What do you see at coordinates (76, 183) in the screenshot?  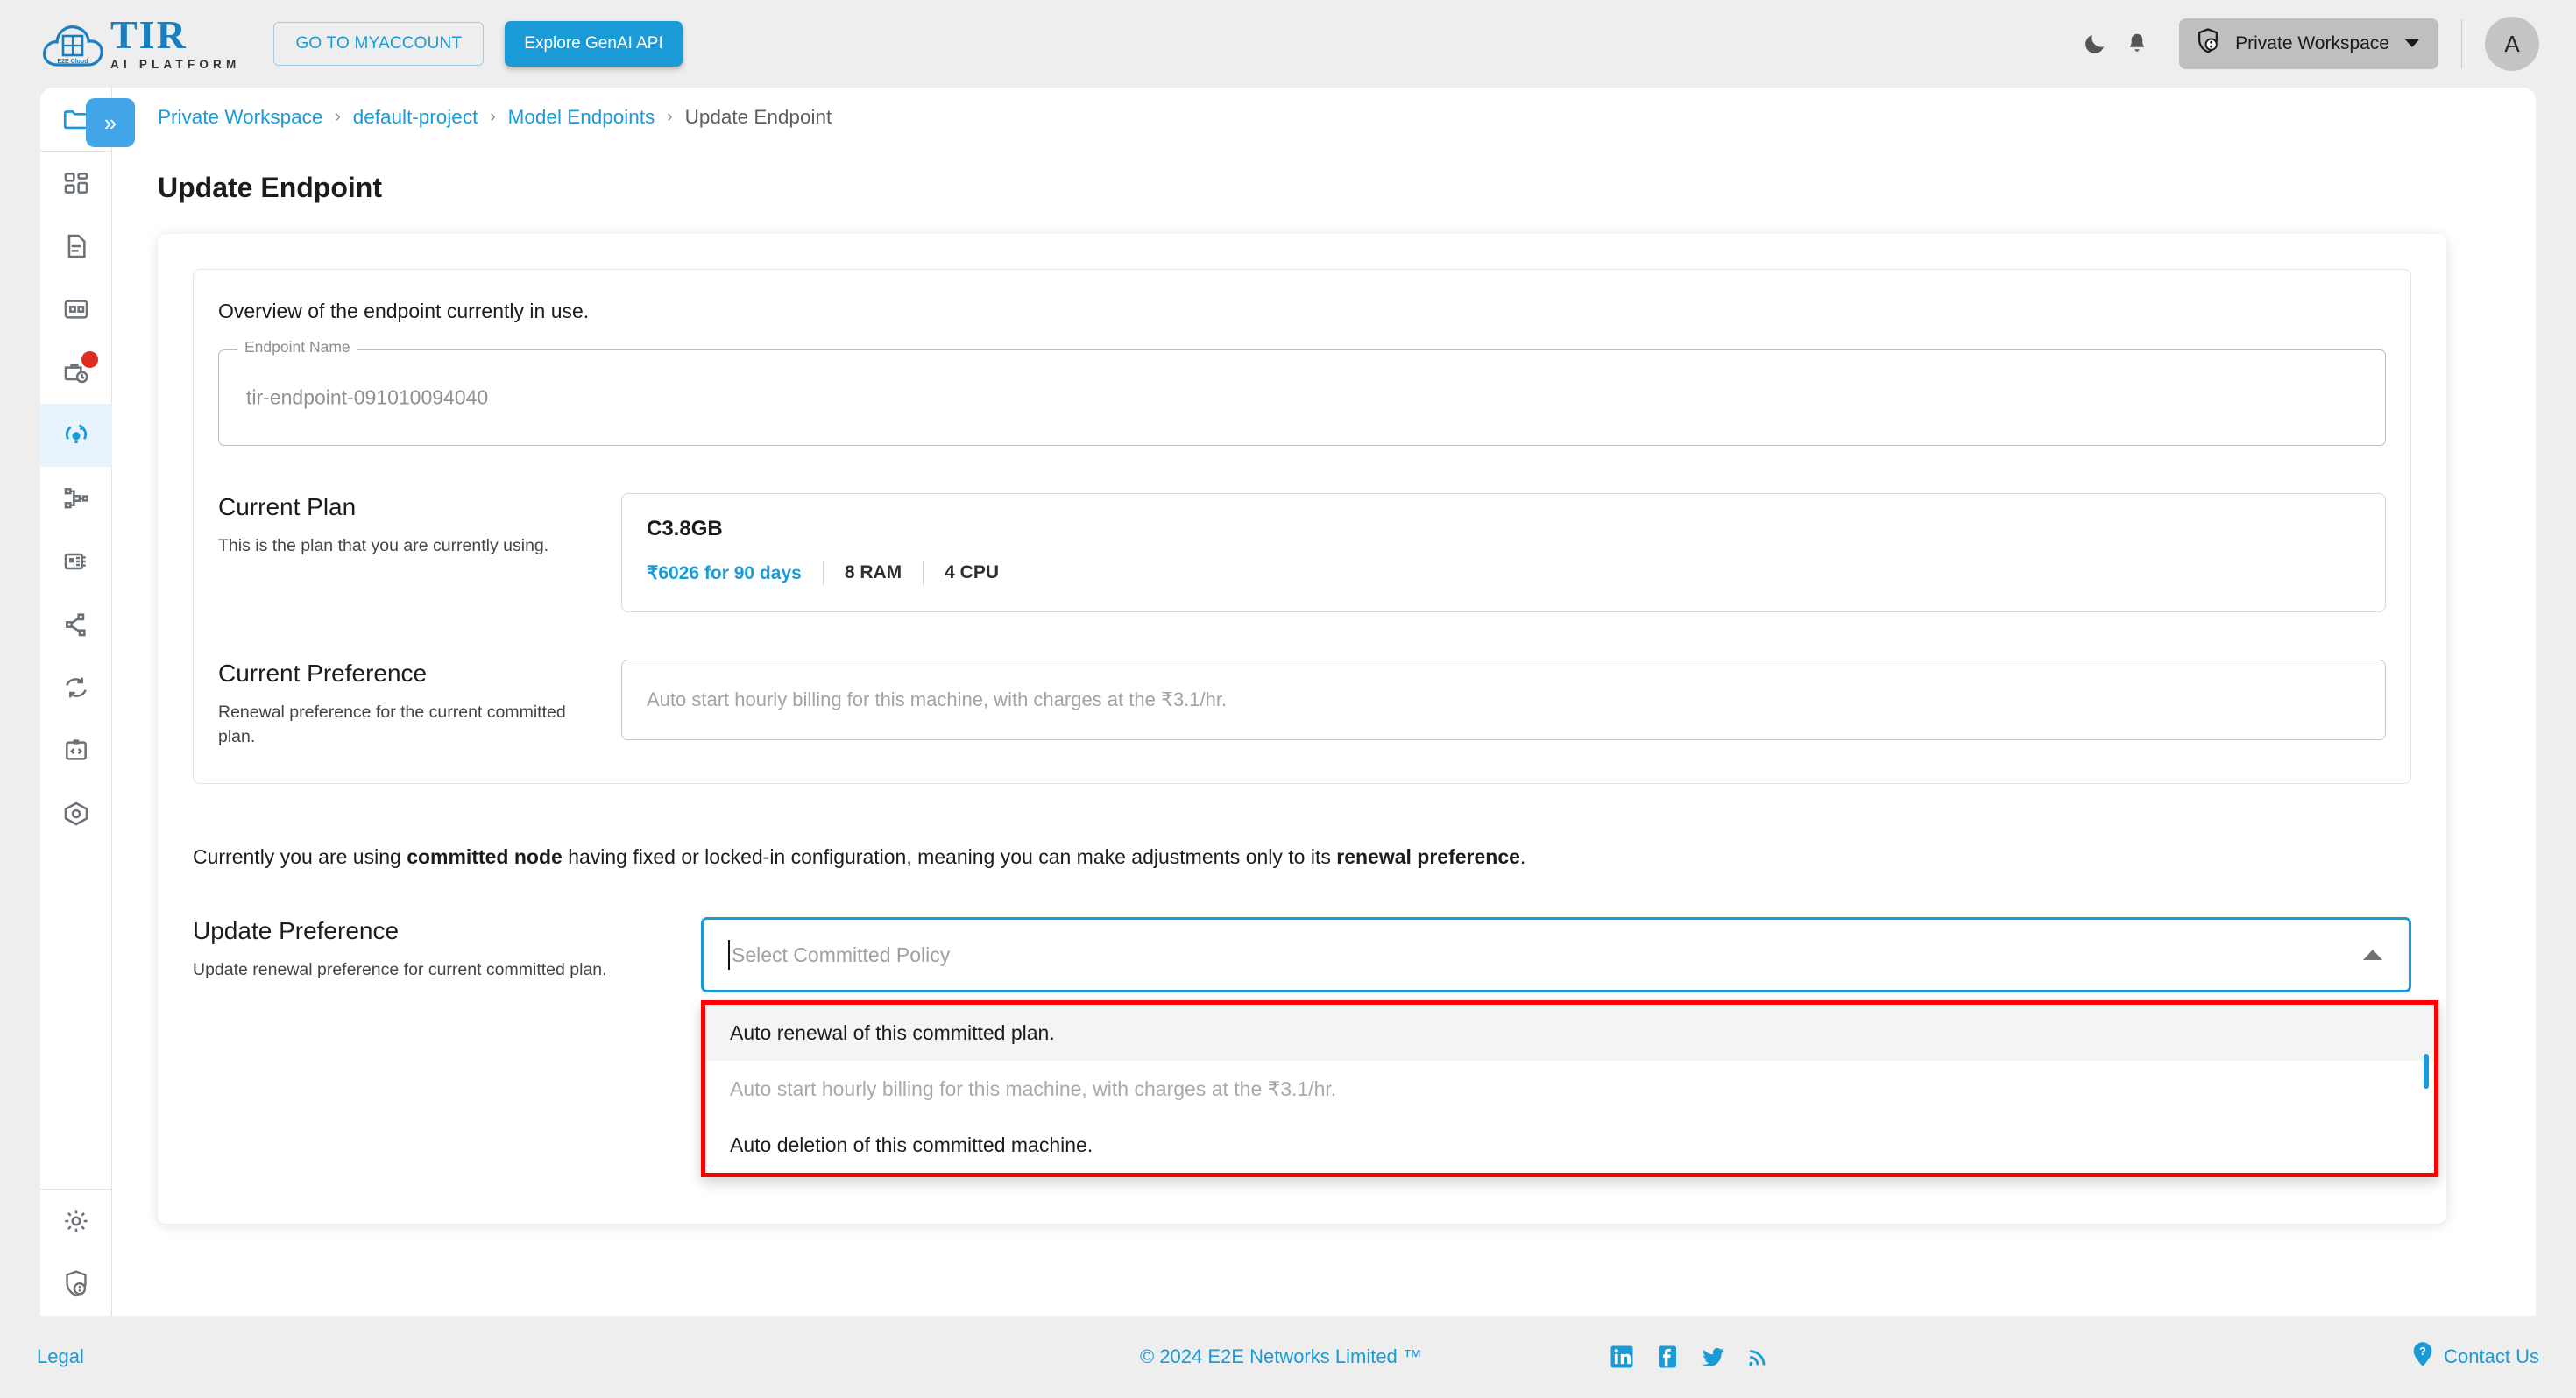 I see `sidebar-item-dashboard` at bounding box center [76, 183].